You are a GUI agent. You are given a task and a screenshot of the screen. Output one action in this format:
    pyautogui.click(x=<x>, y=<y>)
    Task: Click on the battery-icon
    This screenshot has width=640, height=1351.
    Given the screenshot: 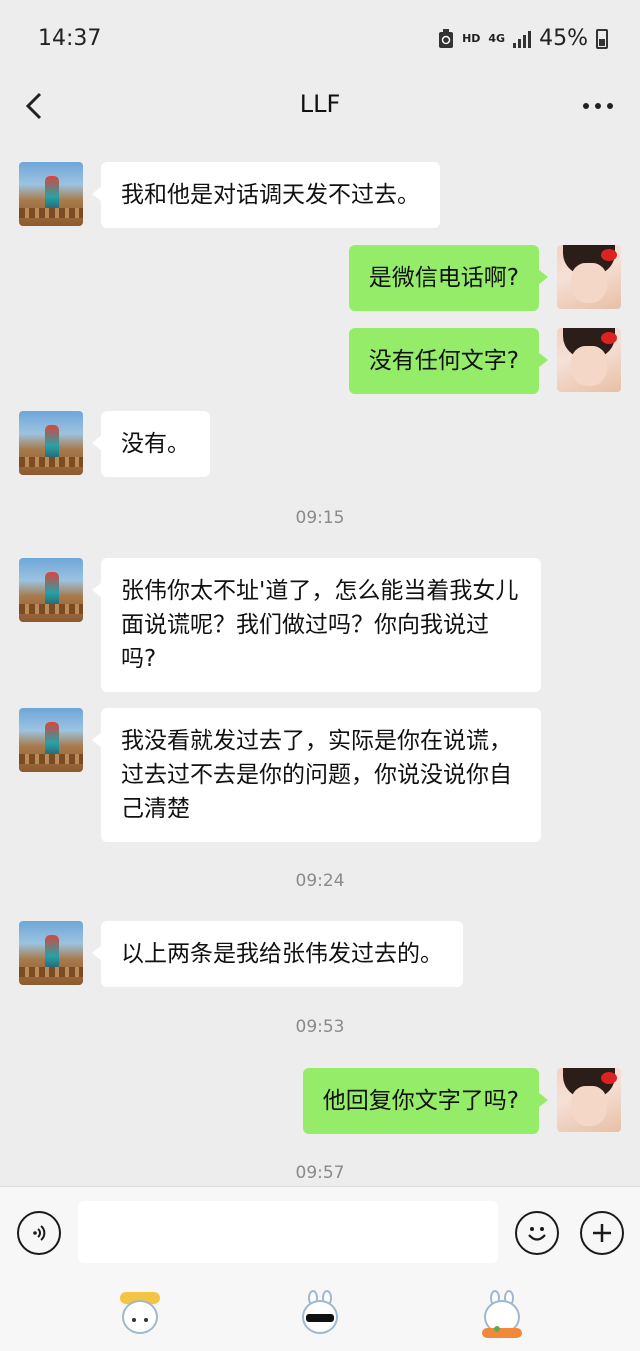 What is the action you would take?
    pyautogui.click(x=602, y=38)
    